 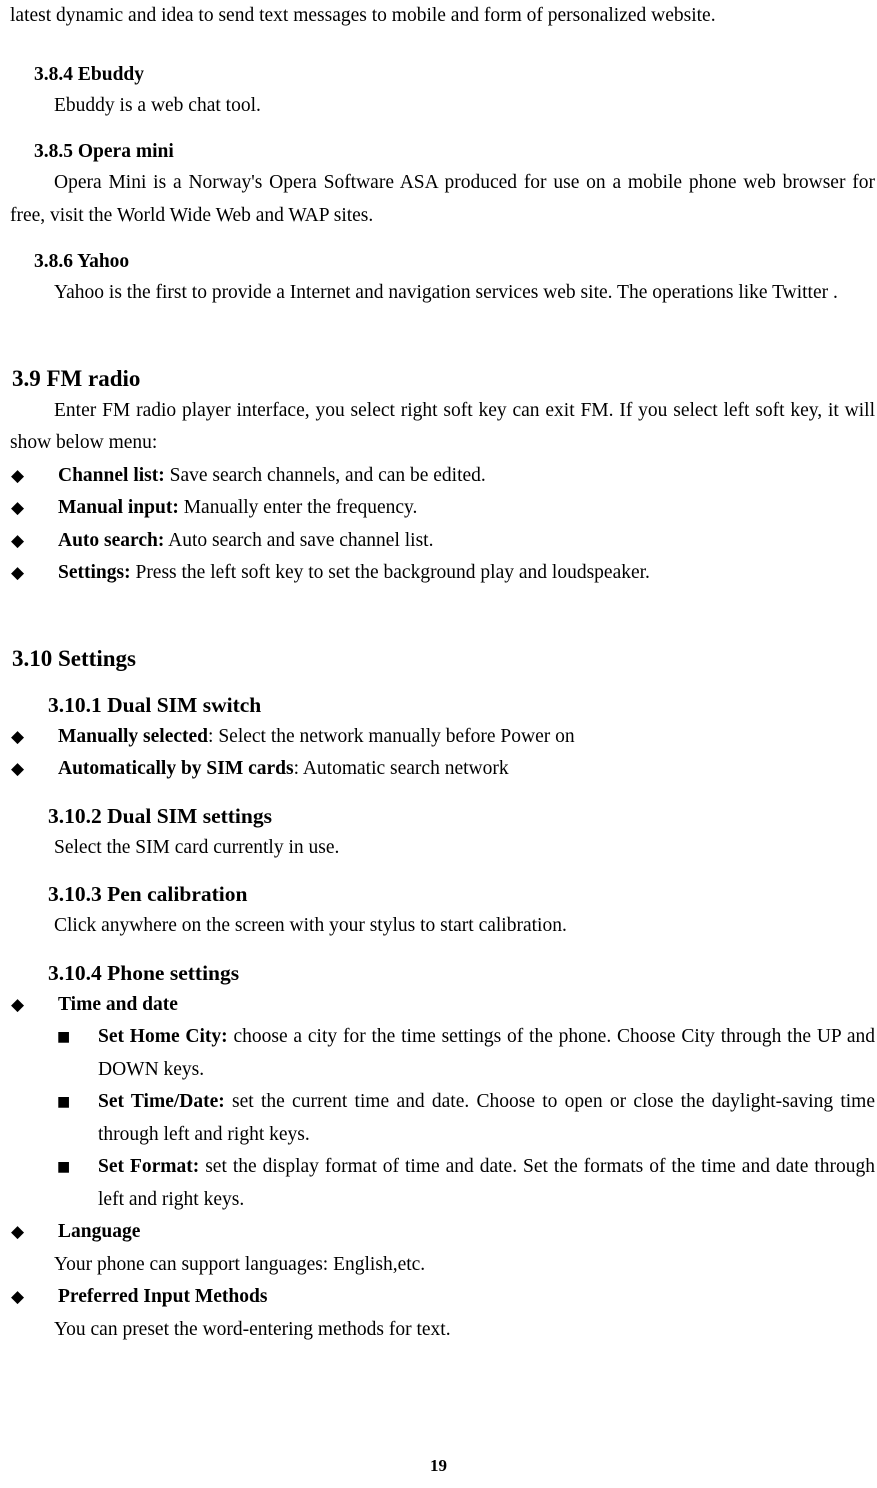 I want to click on body-3-10-2: Select the SIM card currently in use., so click(x=197, y=847).